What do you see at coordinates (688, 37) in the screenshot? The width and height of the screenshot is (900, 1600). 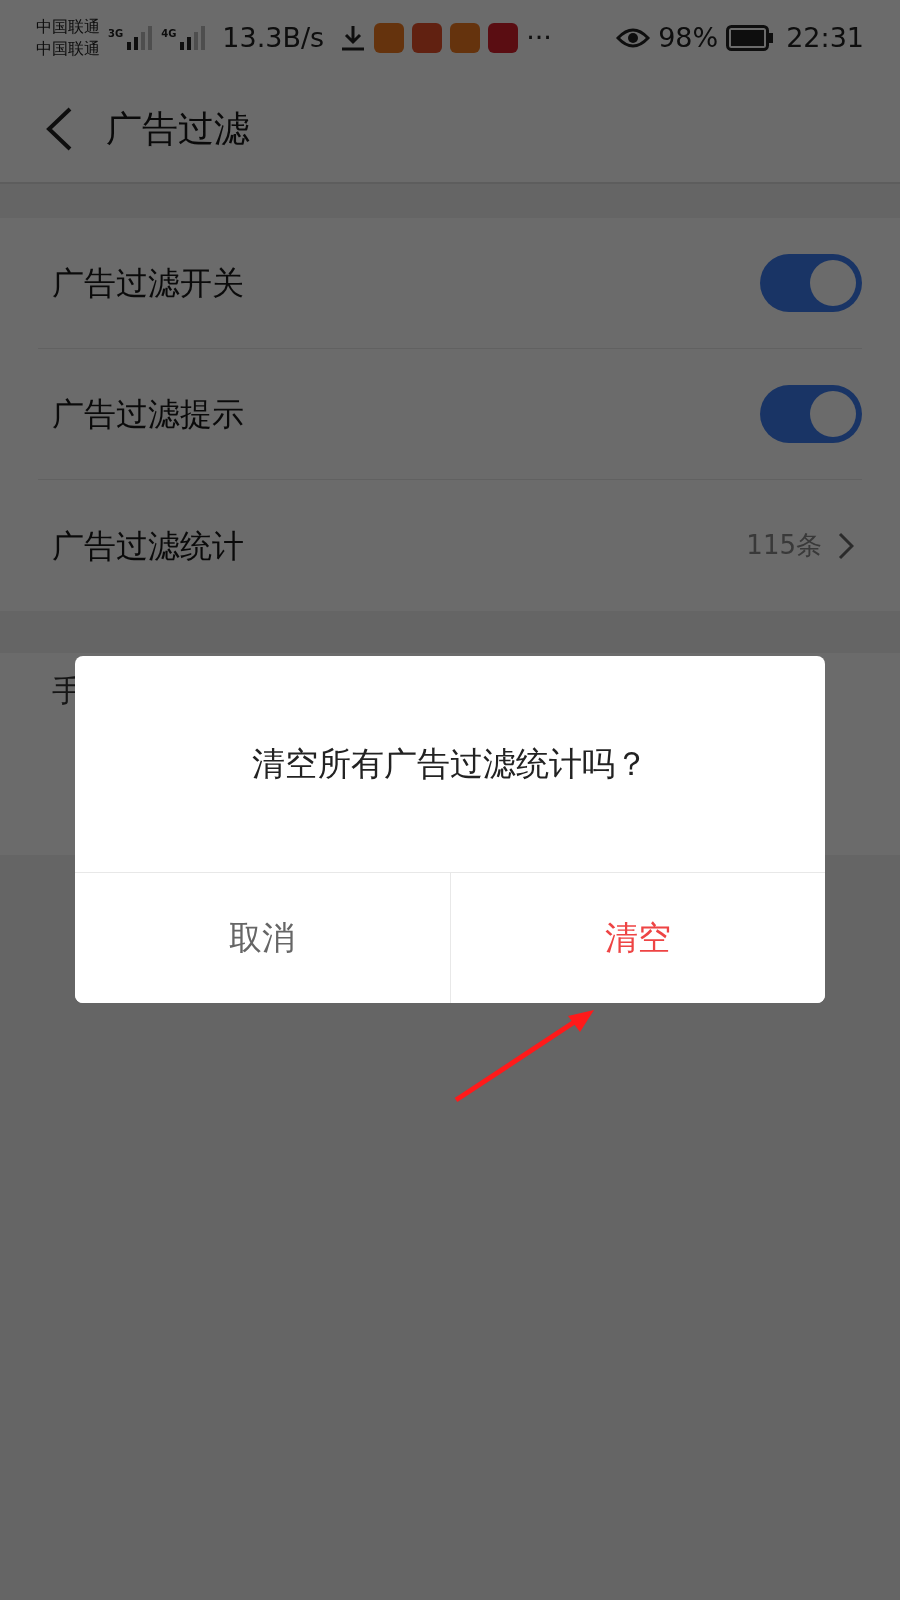 I see `battery-level: 98%` at bounding box center [688, 37].